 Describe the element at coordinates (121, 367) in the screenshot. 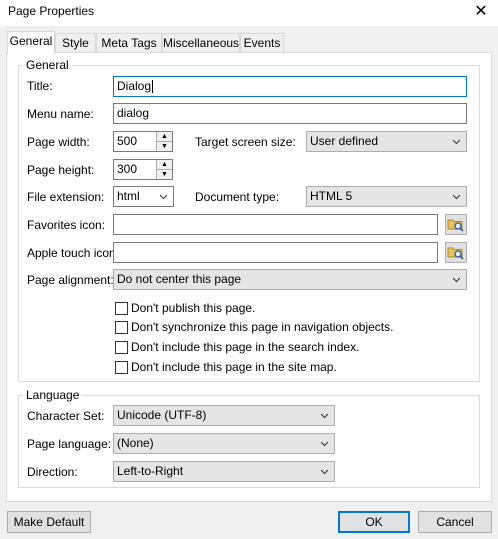

I see `dont-include-site-map-checkbox` at that location.